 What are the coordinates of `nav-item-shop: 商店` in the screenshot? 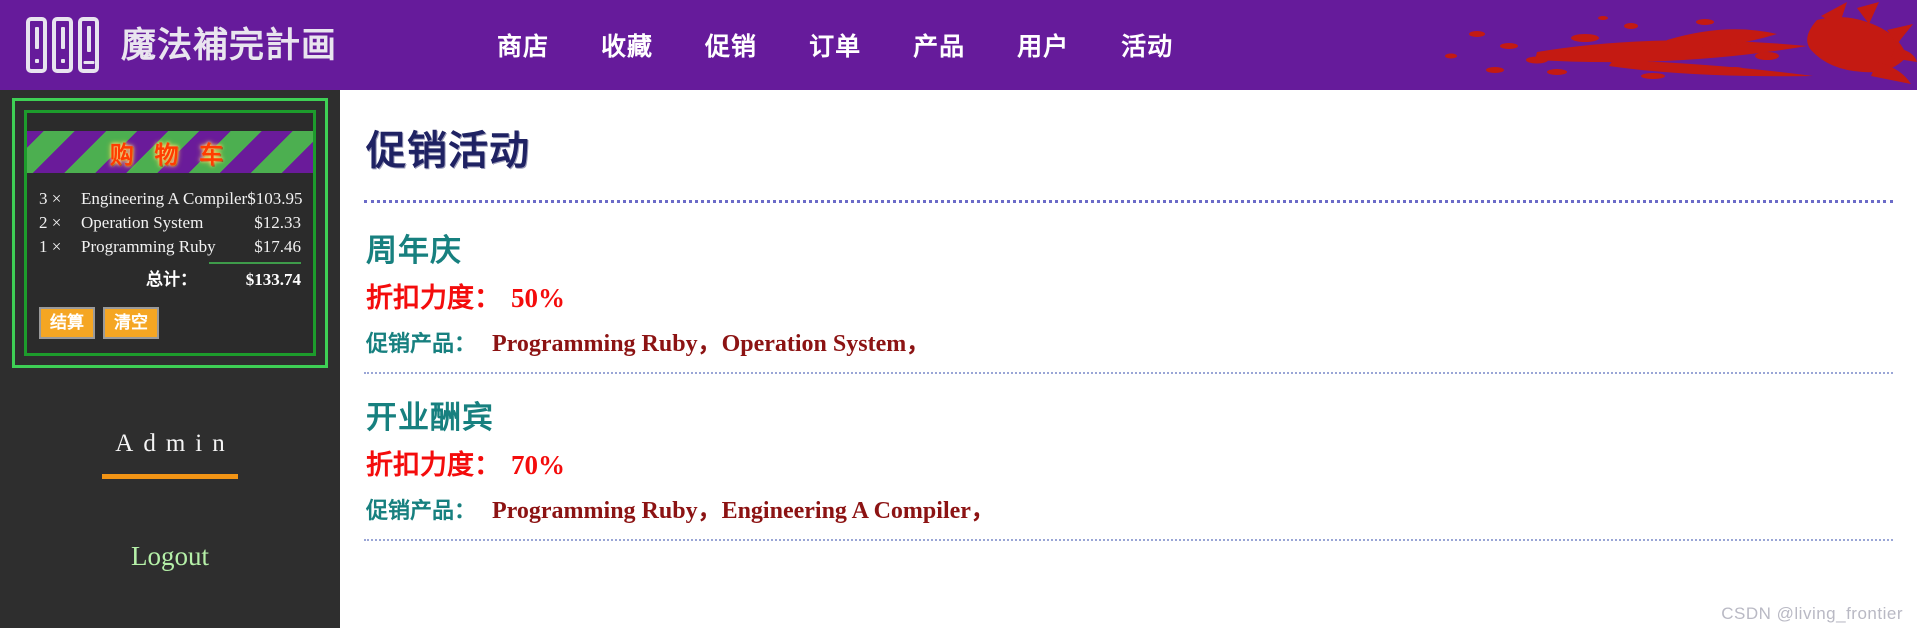 It's located at (523, 45).